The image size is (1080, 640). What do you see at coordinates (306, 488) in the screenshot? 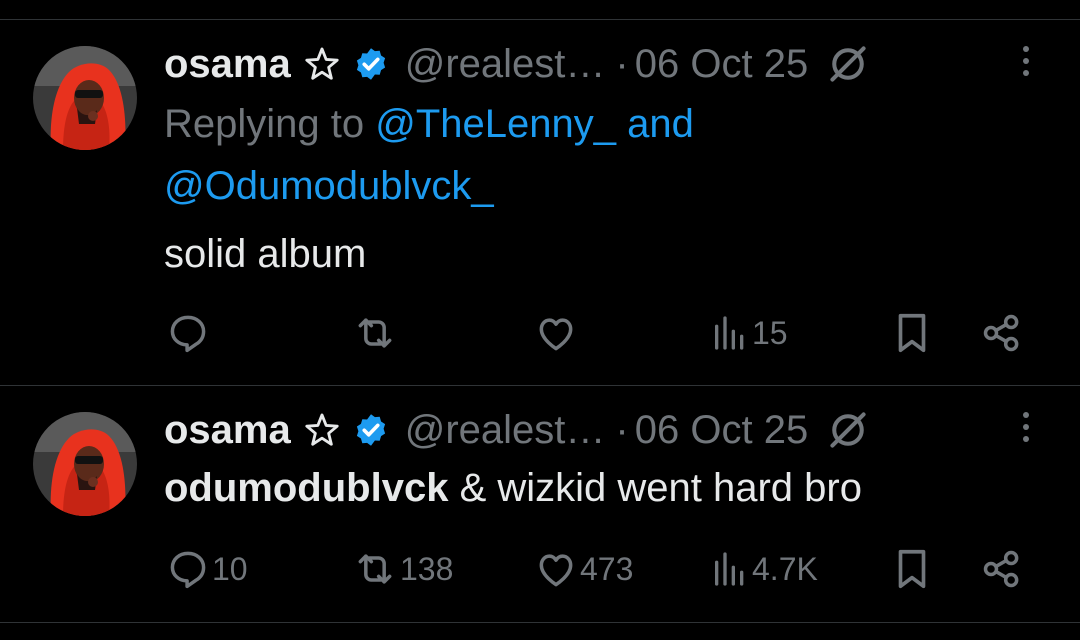
I see `tweet-text-bold: odumodublvck` at bounding box center [306, 488].